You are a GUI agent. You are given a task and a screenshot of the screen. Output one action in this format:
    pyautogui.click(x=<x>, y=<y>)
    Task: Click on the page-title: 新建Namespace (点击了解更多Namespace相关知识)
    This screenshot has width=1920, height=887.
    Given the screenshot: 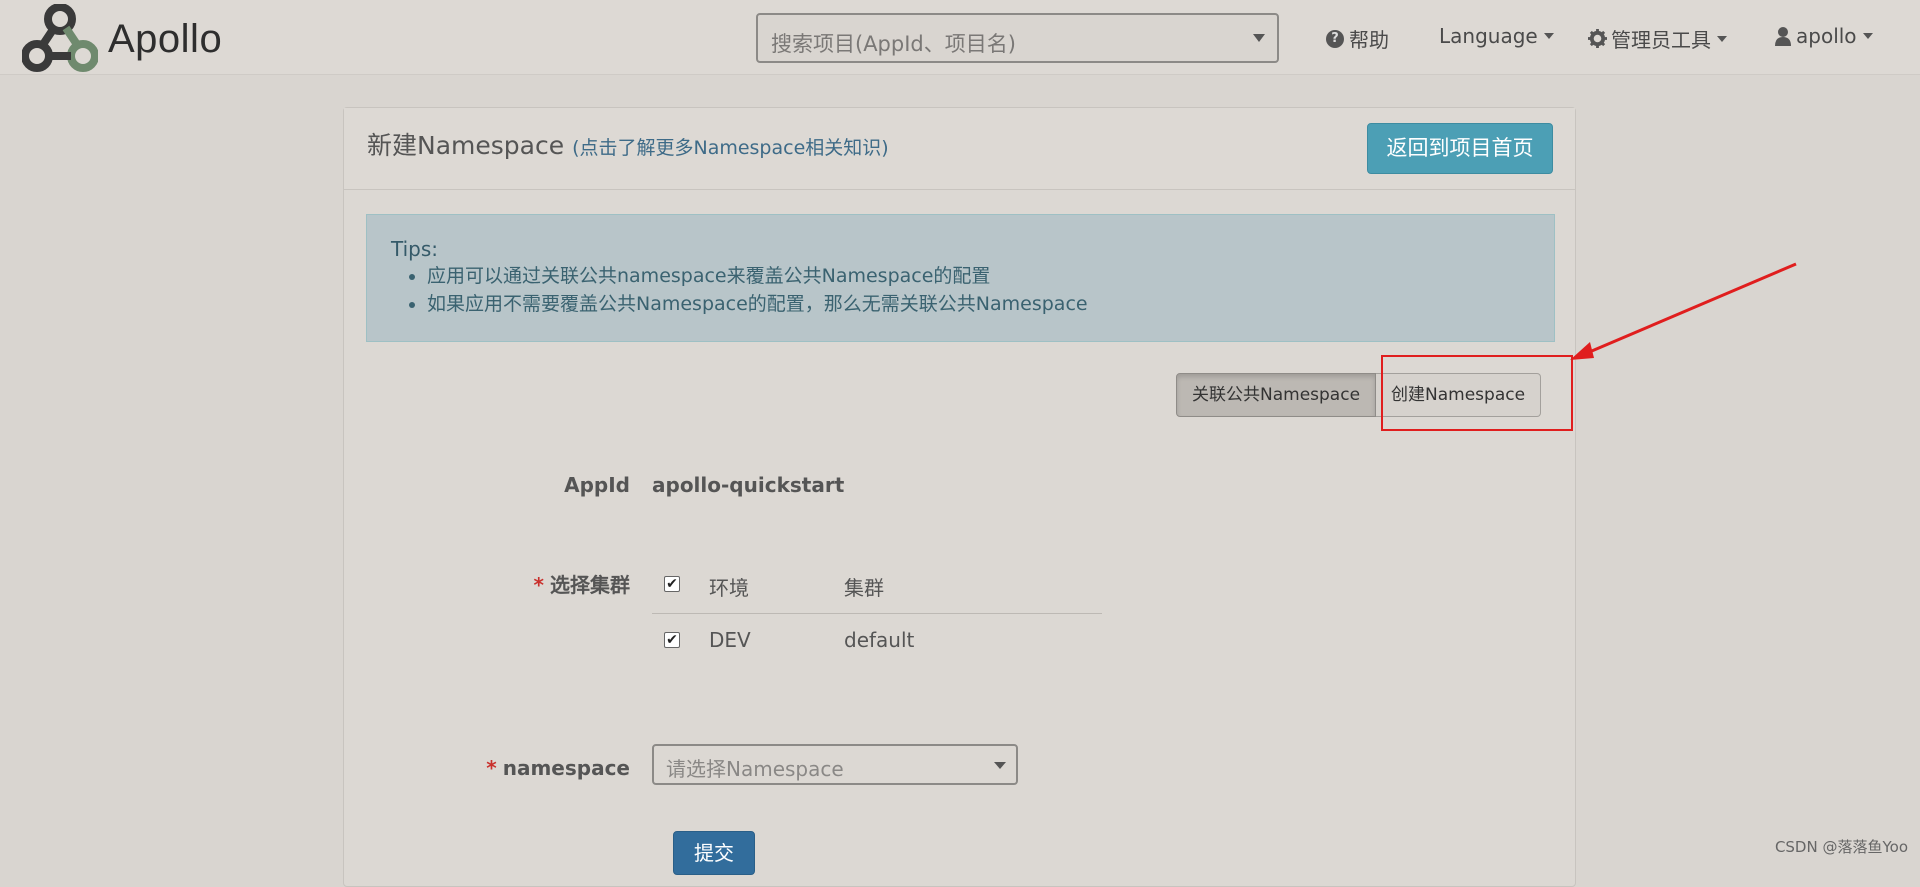 What is the action you would take?
    pyautogui.click(x=628, y=144)
    